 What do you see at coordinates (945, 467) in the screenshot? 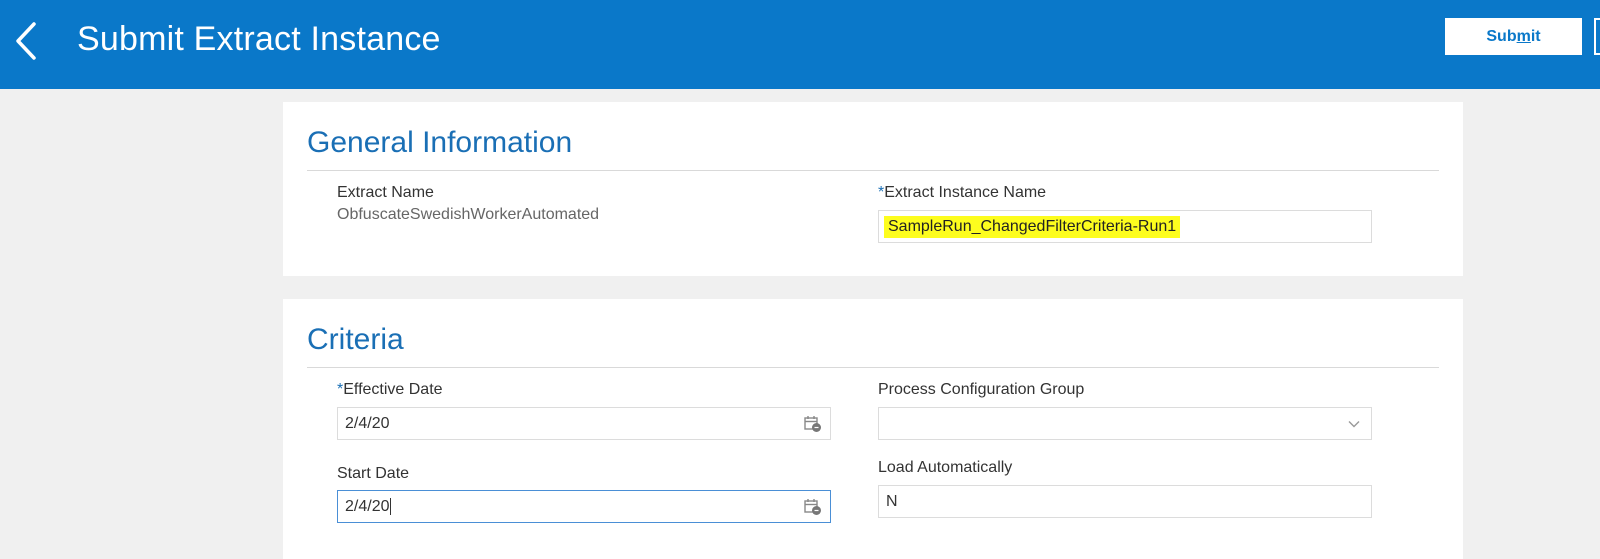
I see `load-automatically-label: Load Automatically` at bounding box center [945, 467].